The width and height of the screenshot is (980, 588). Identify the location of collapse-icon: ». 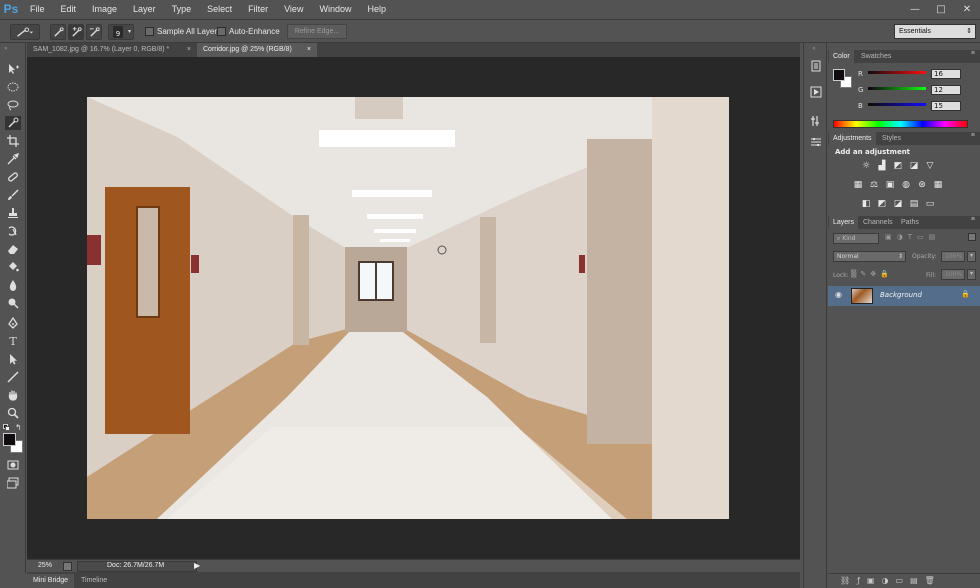
(6, 48).